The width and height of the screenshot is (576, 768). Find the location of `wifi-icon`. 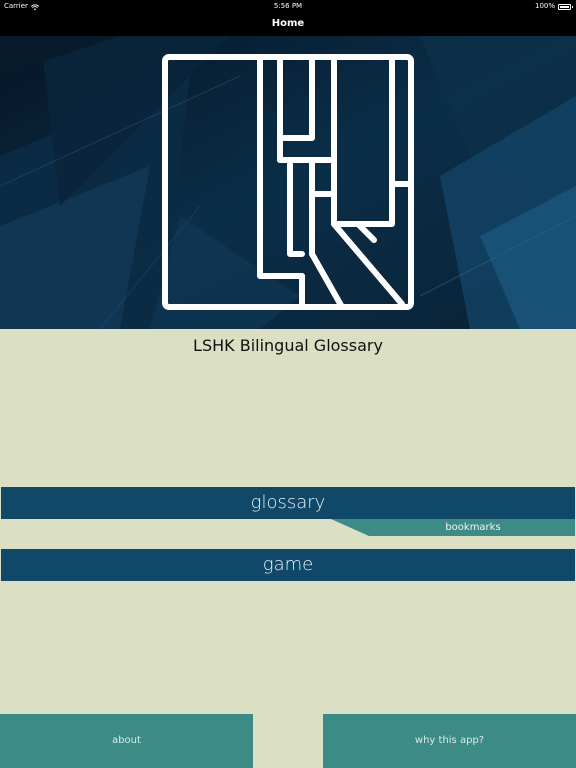

wifi-icon is located at coordinates (34, 6).